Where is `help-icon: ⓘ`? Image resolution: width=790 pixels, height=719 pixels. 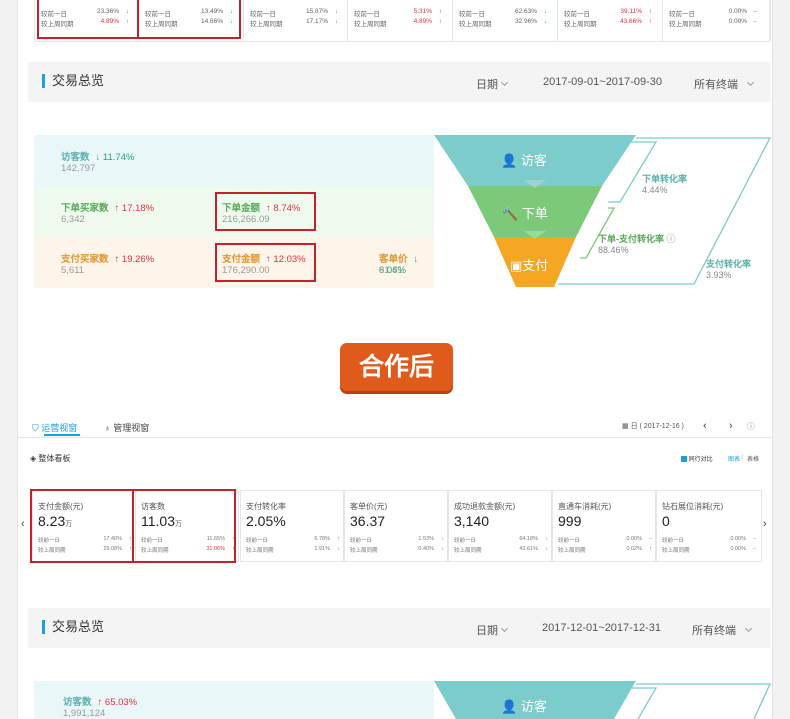
help-icon: ⓘ is located at coordinates (671, 239).